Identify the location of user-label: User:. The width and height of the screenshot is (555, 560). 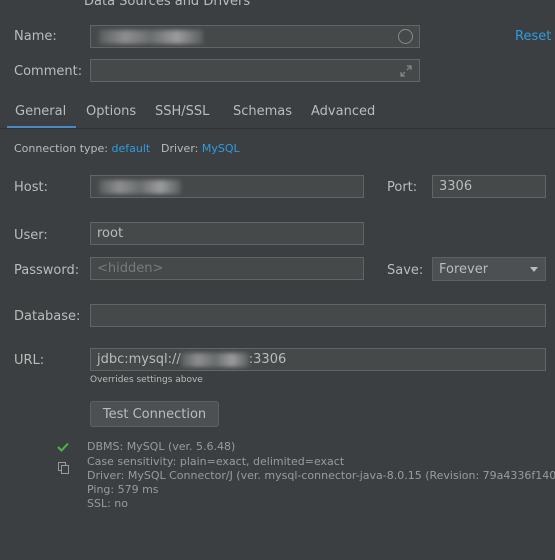
(31, 235).